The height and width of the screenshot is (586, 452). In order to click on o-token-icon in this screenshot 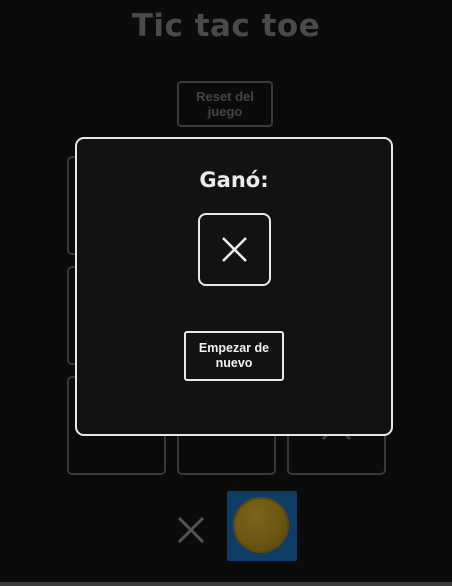, I will do `click(261, 525)`.